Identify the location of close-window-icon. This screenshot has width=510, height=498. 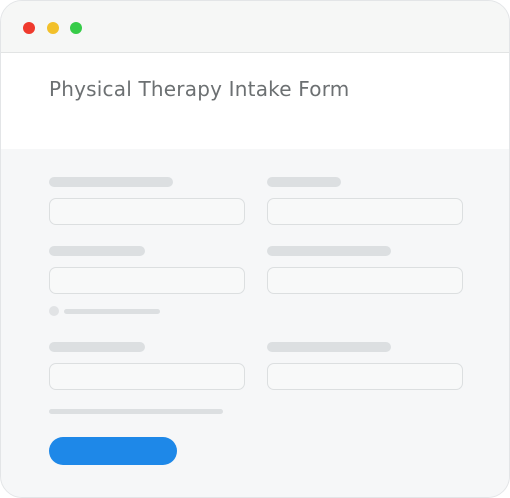
(29, 28).